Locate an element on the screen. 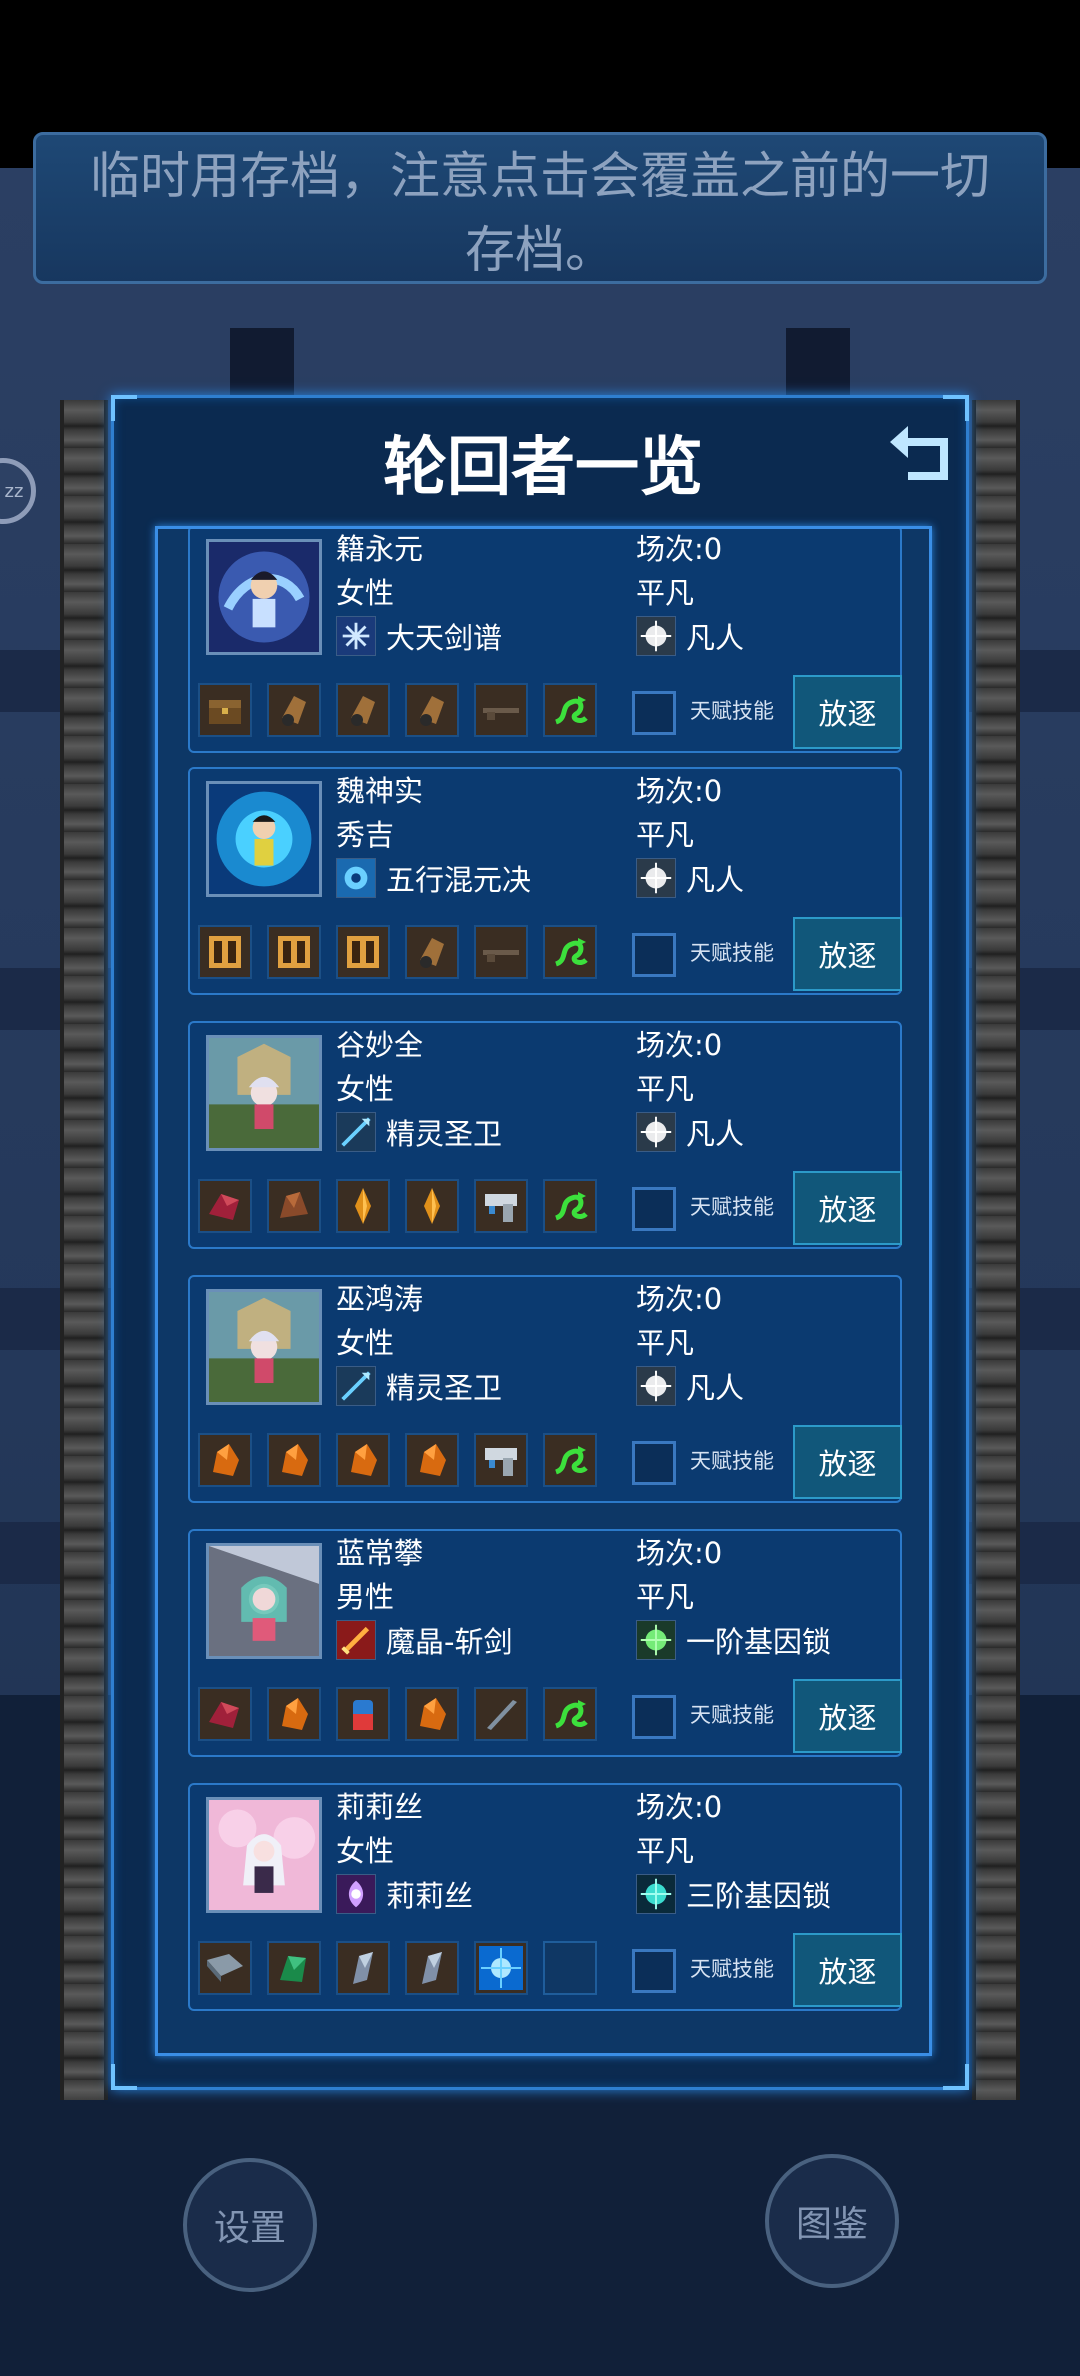  settings-button: 设置 is located at coordinates (250, 2225).